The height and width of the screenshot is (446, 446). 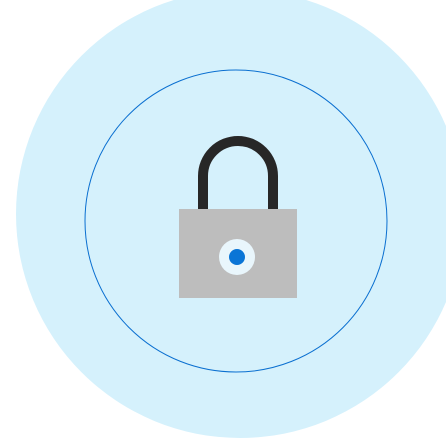 What do you see at coordinates (237, 257) in the screenshot?
I see `keyhole-dot` at bounding box center [237, 257].